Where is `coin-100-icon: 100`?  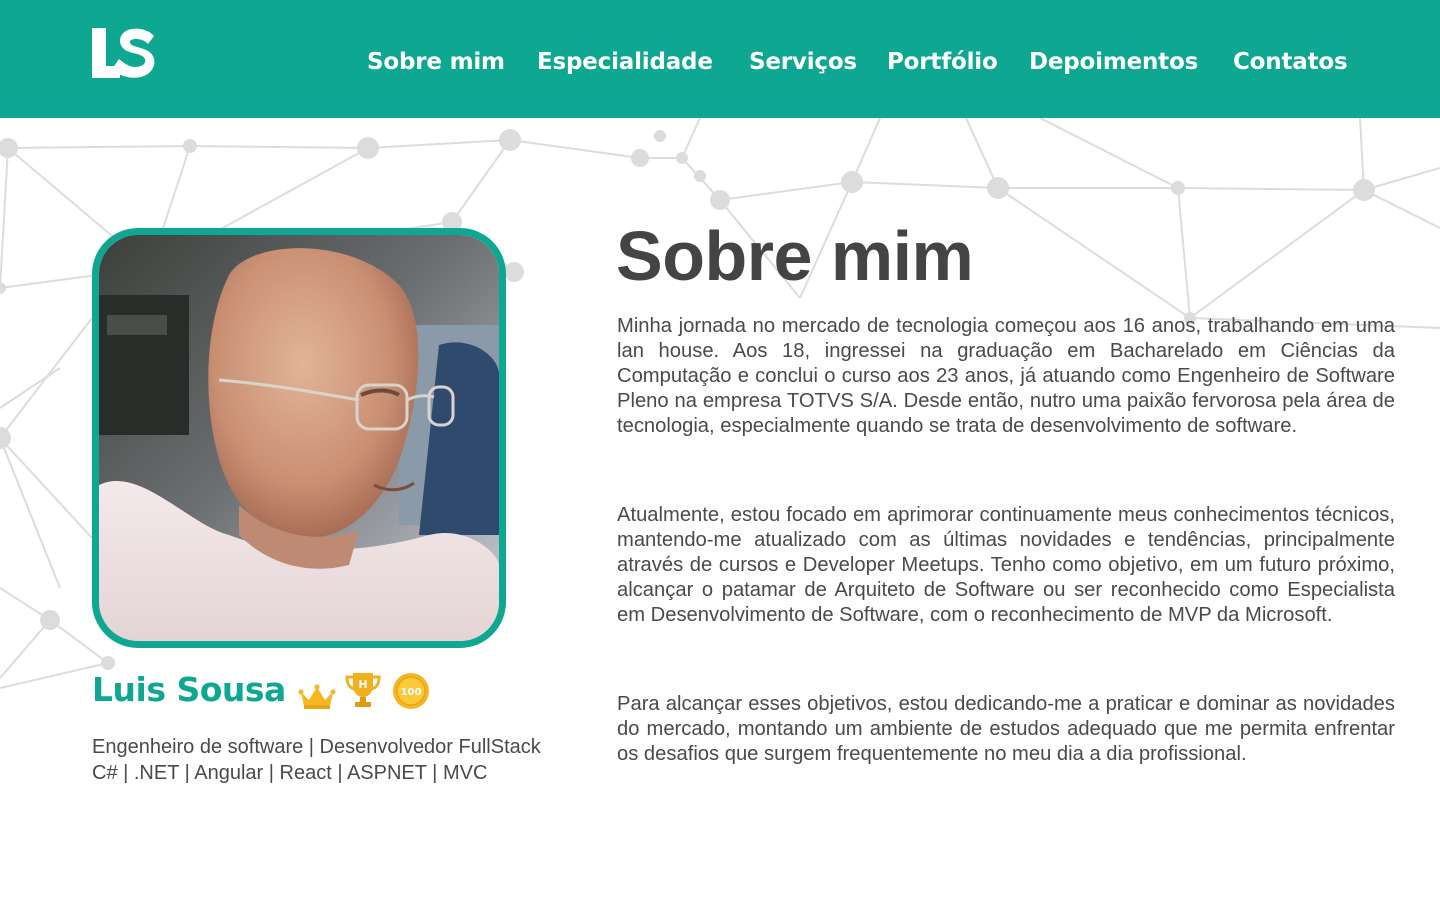
coin-100-icon: 100 is located at coordinates (411, 691).